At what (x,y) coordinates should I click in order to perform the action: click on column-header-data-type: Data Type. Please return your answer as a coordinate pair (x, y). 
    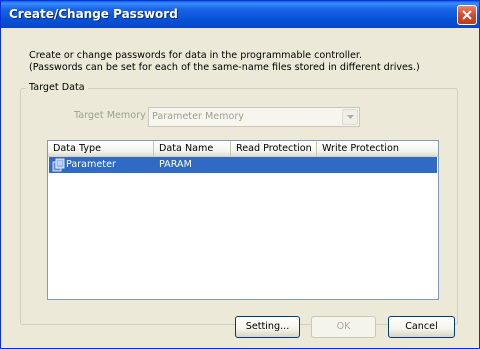
    Looking at the image, I should click on (101, 149).